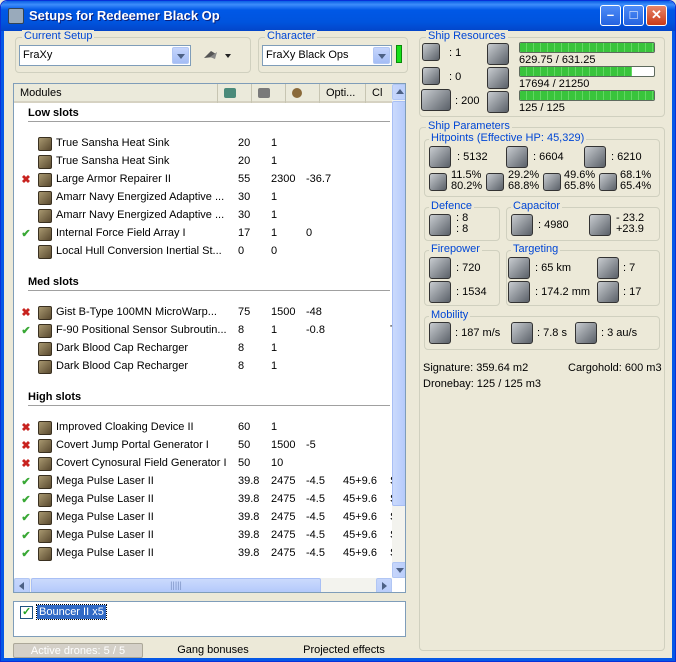 Image resolution: width=676 pixels, height=662 pixels. Describe the element at coordinates (608, 182) in the screenshot. I see `explosive-resist-icon` at that location.